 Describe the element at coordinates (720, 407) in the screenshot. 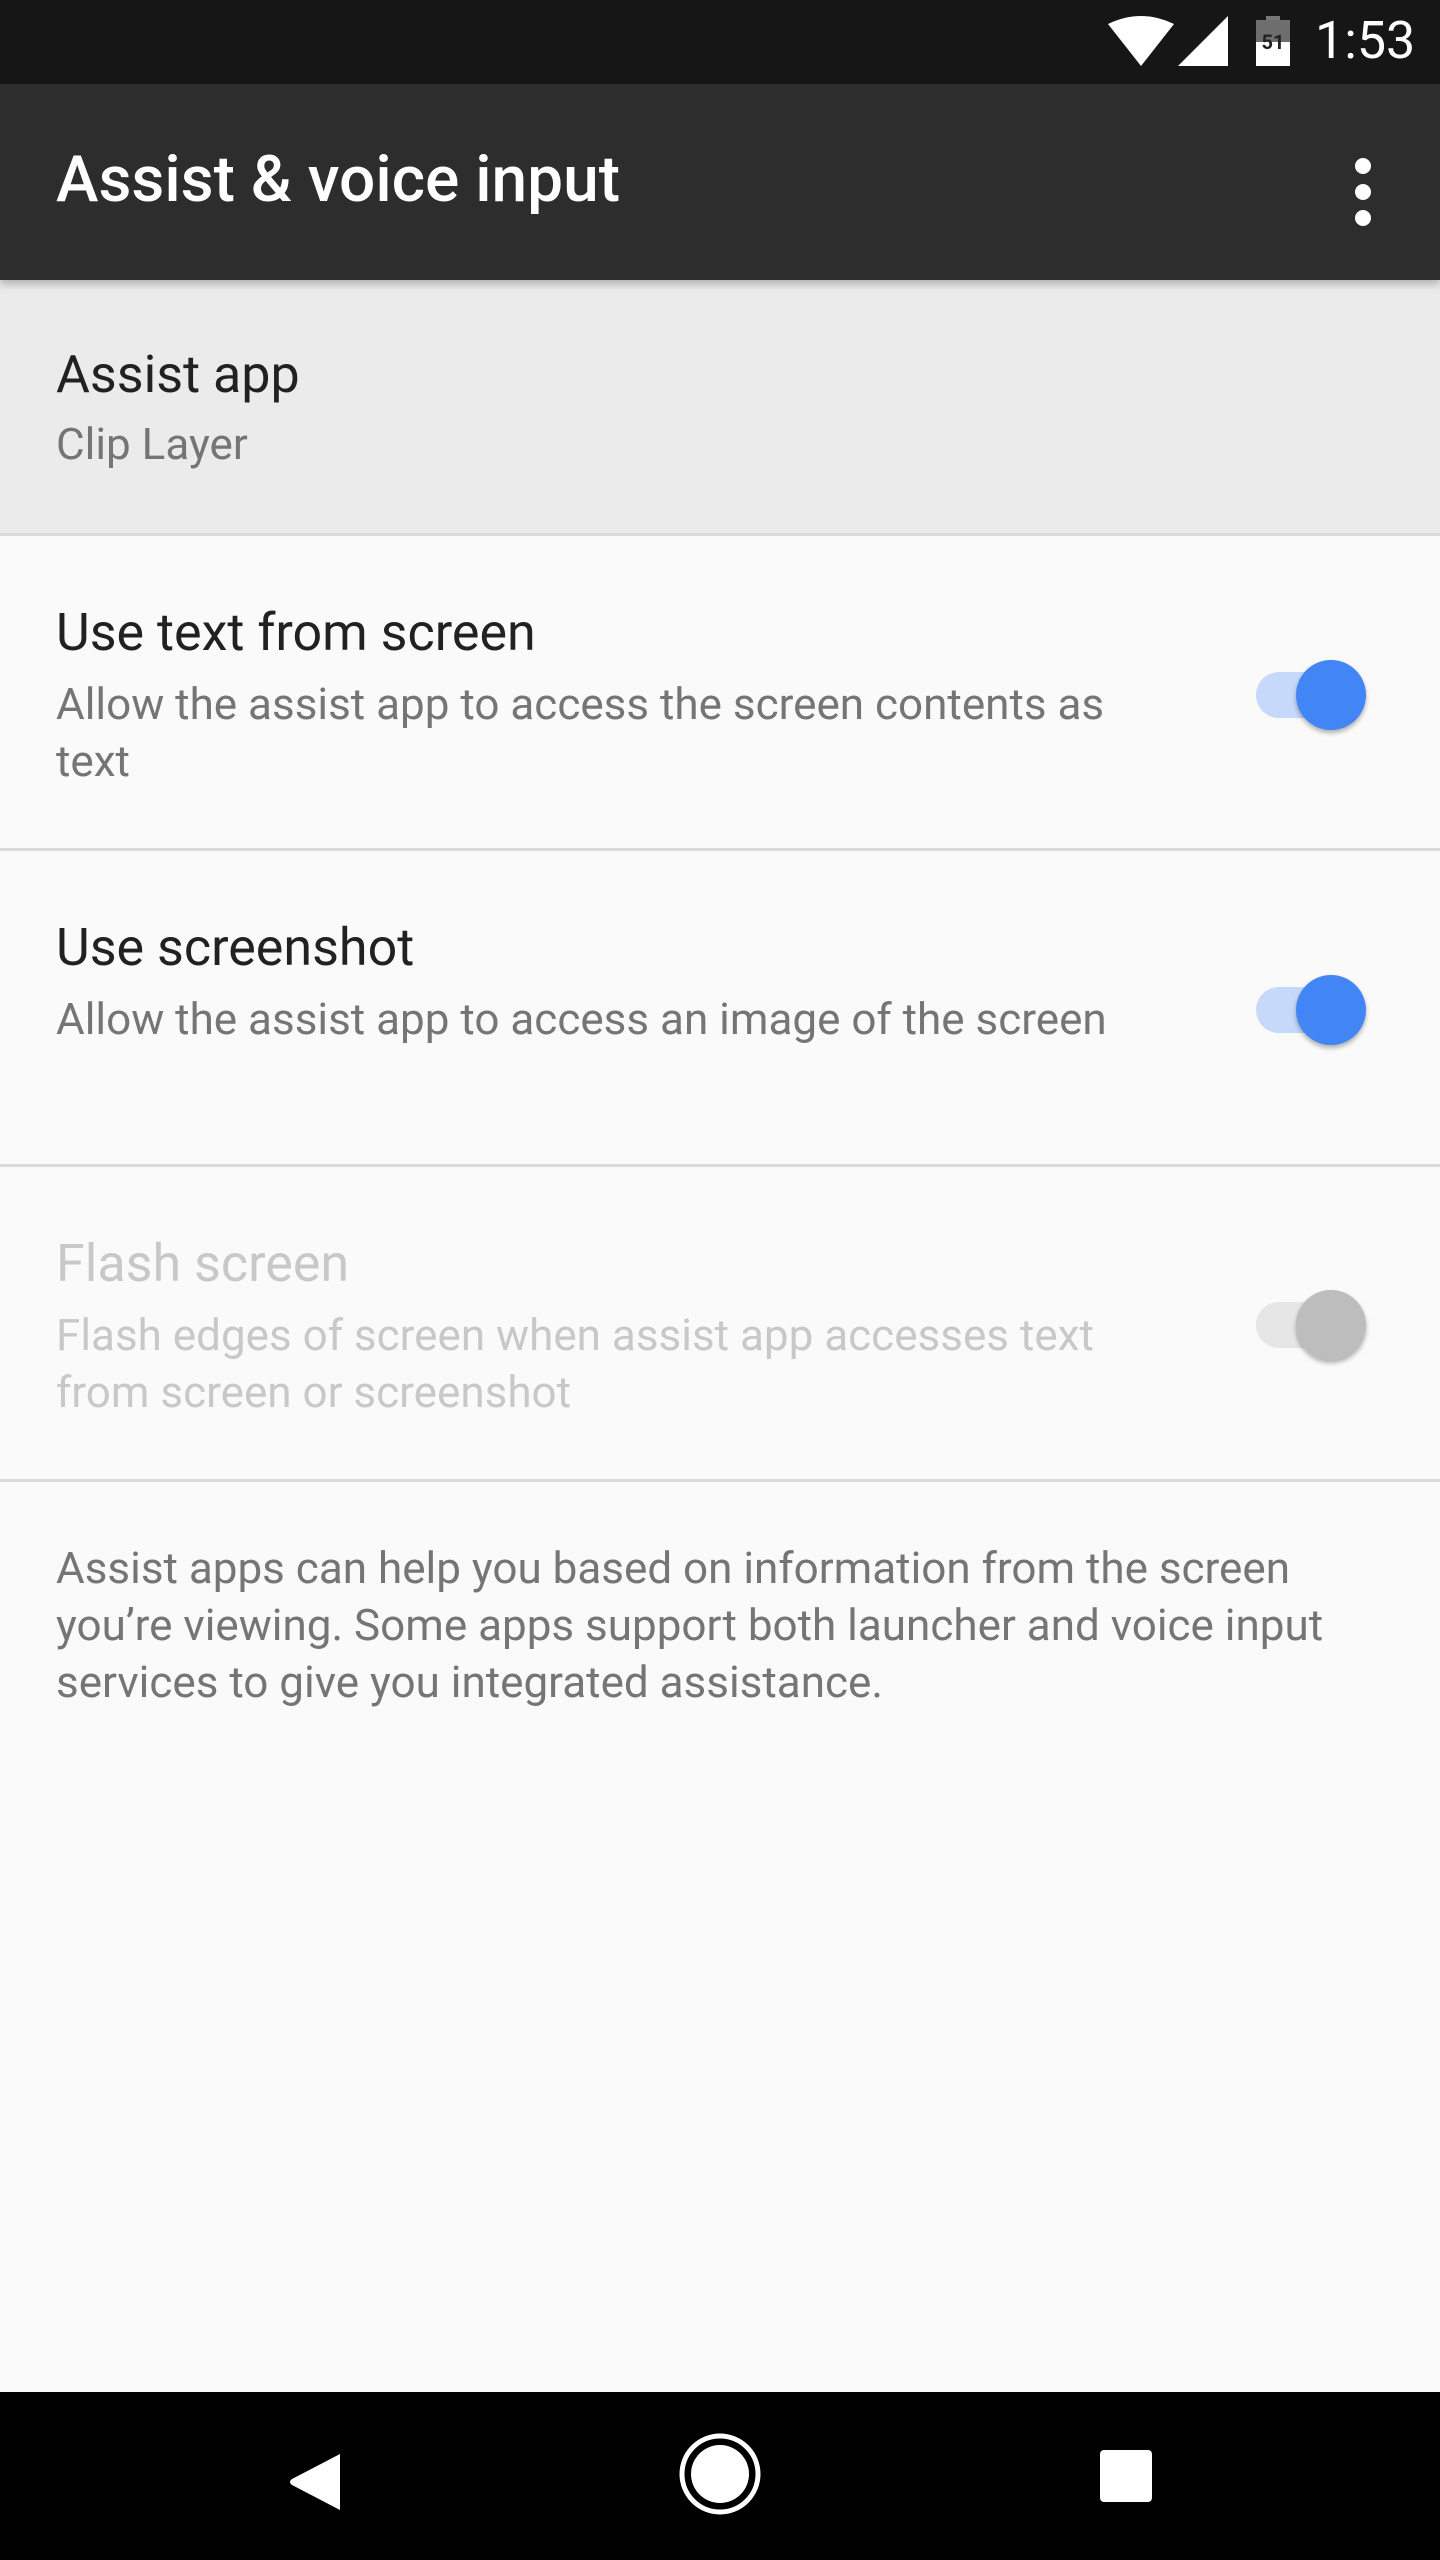

I see `setting-assist-app: Assist app Clip Layer` at that location.